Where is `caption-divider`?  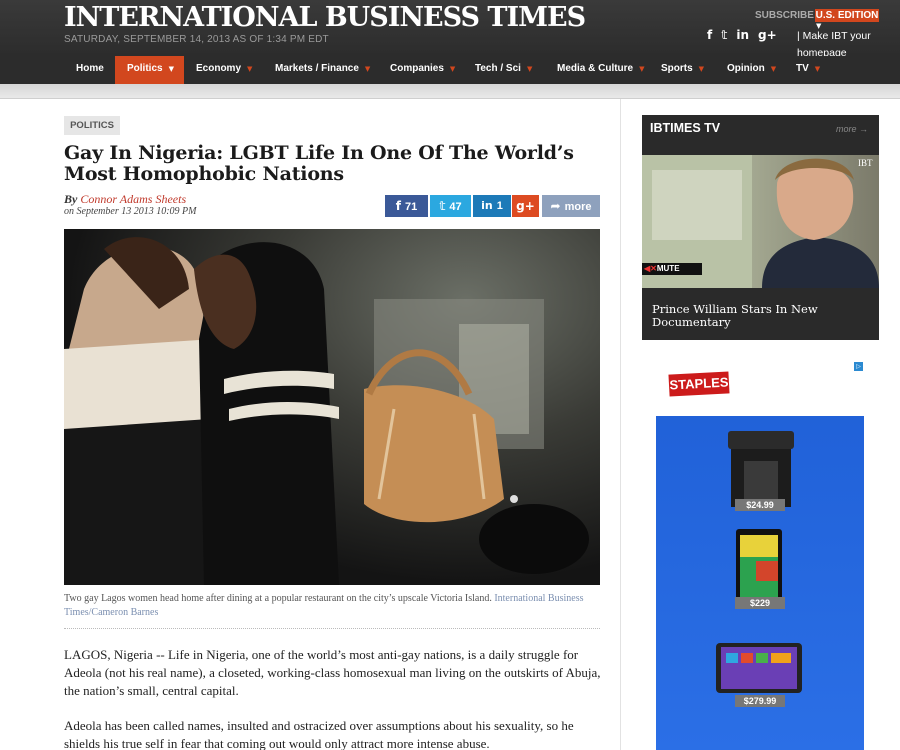 caption-divider is located at coordinates (332, 628).